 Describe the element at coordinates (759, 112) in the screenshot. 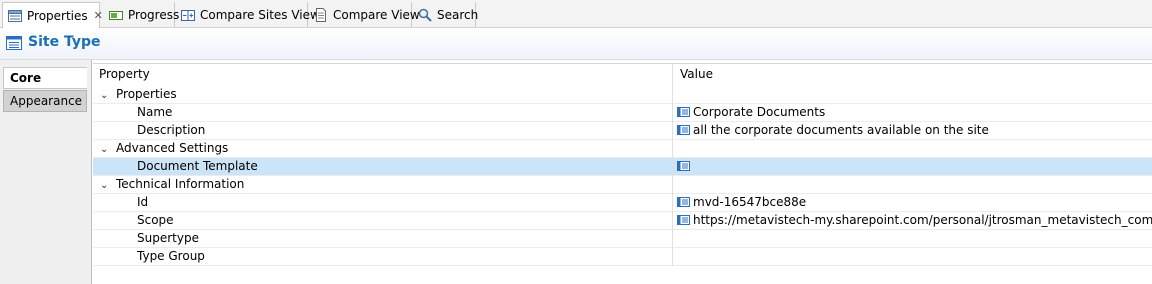

I see `property-value-text: Corporate Documents` at that location.